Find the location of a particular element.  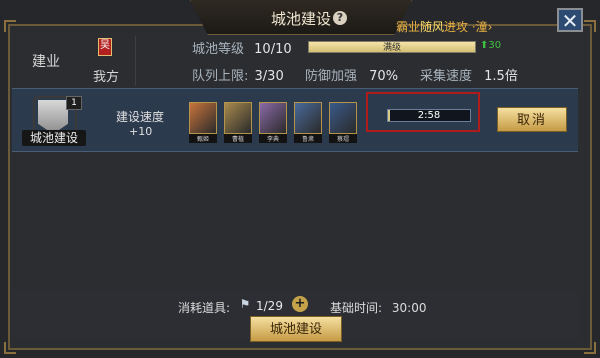

build-speed-value: +10 is located at coordinates (141, 131).